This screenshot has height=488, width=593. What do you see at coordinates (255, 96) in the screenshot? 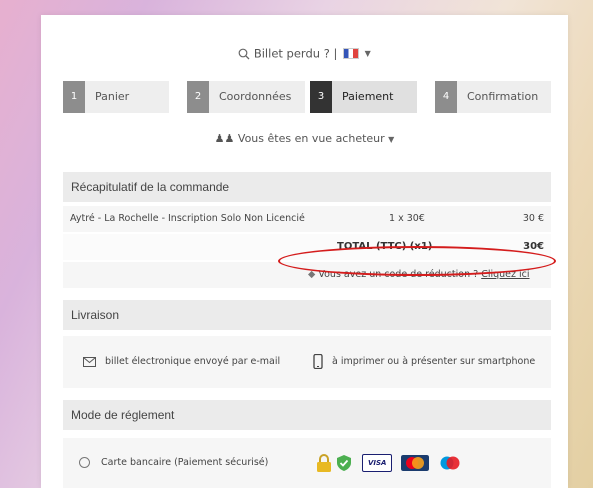
I see `step-label: Coordonnées` at bounding box center [255, 96].